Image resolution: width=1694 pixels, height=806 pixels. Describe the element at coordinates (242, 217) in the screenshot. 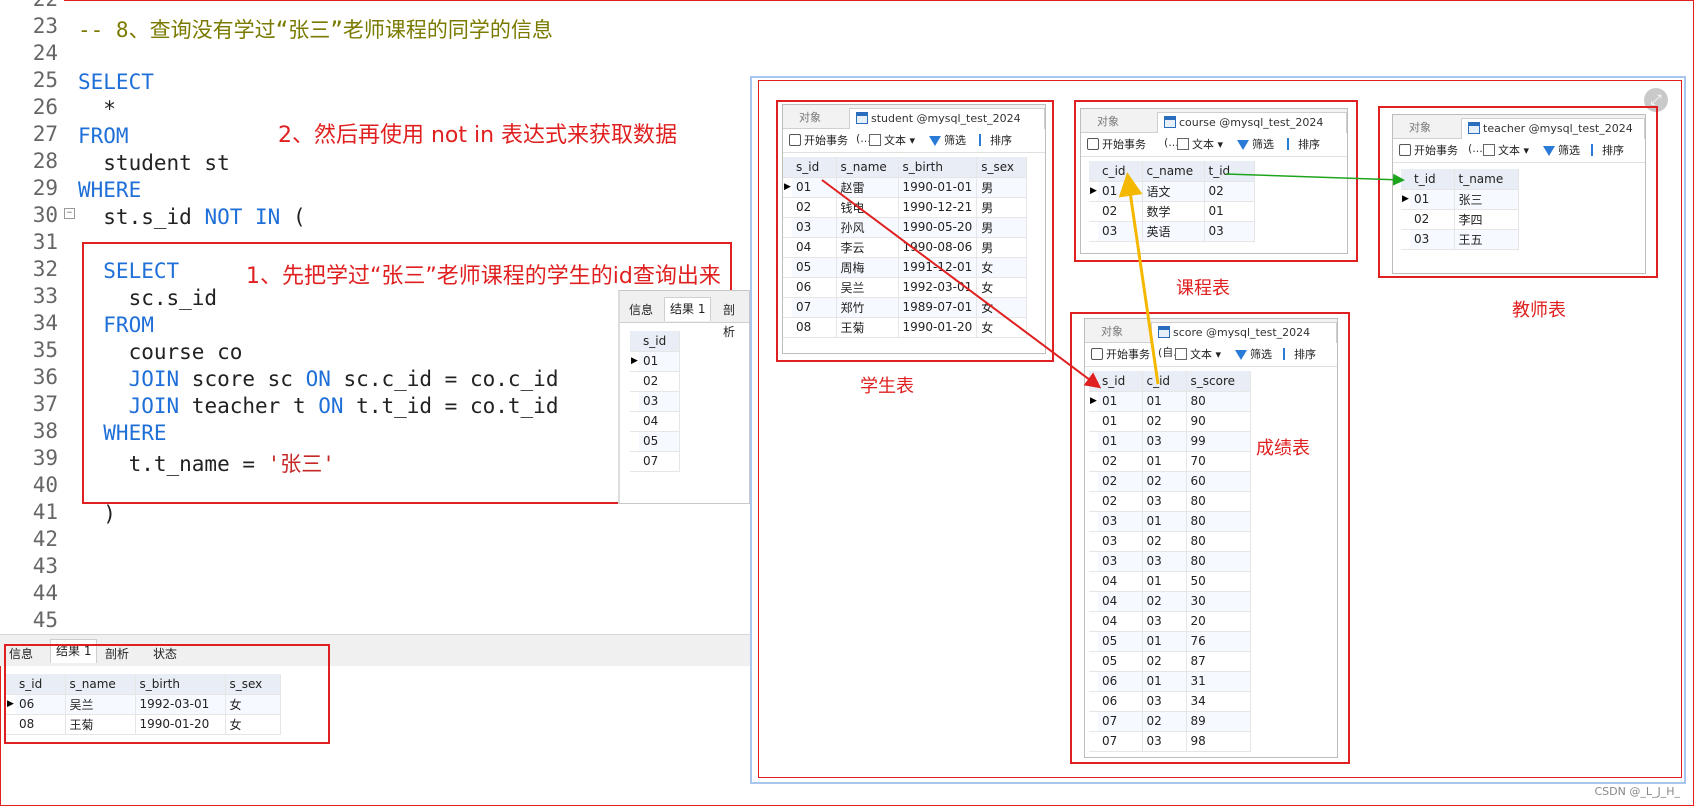

I see `code-keyword: NOT IN` at that location.